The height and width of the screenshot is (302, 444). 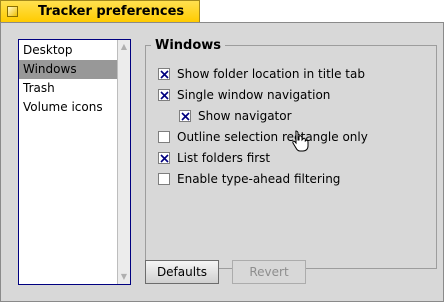 I want to click on sidebar-item-volume-icons: Volume icons, so click(x=68, y=107).